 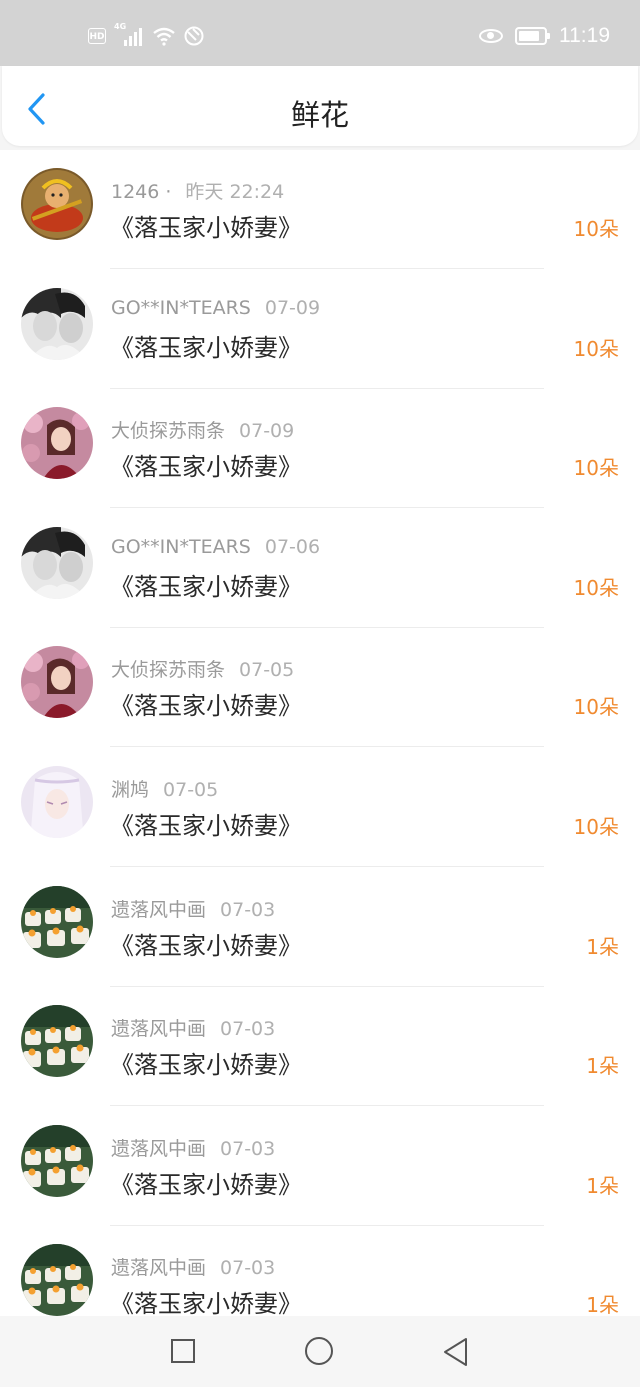 I want to click on monkey-king-avatar, so click(x=57, y=204).